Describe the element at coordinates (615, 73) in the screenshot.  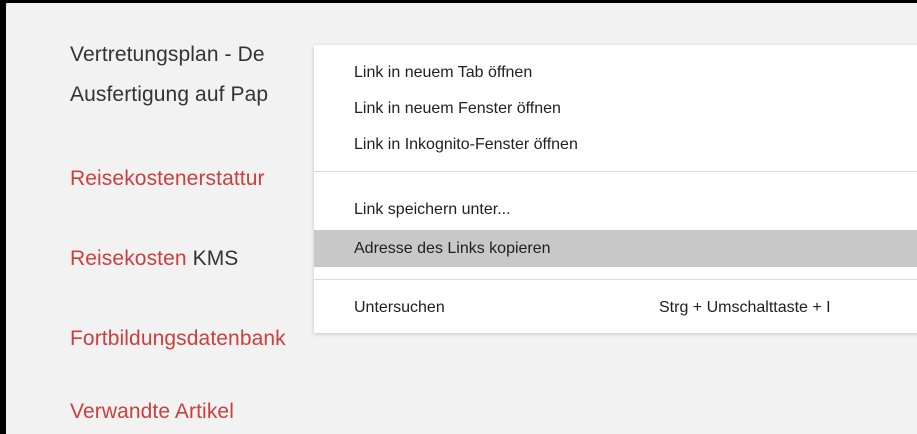
I see `menu-item-open-new-tab: Link in neuem Tab öffnen` at that location.